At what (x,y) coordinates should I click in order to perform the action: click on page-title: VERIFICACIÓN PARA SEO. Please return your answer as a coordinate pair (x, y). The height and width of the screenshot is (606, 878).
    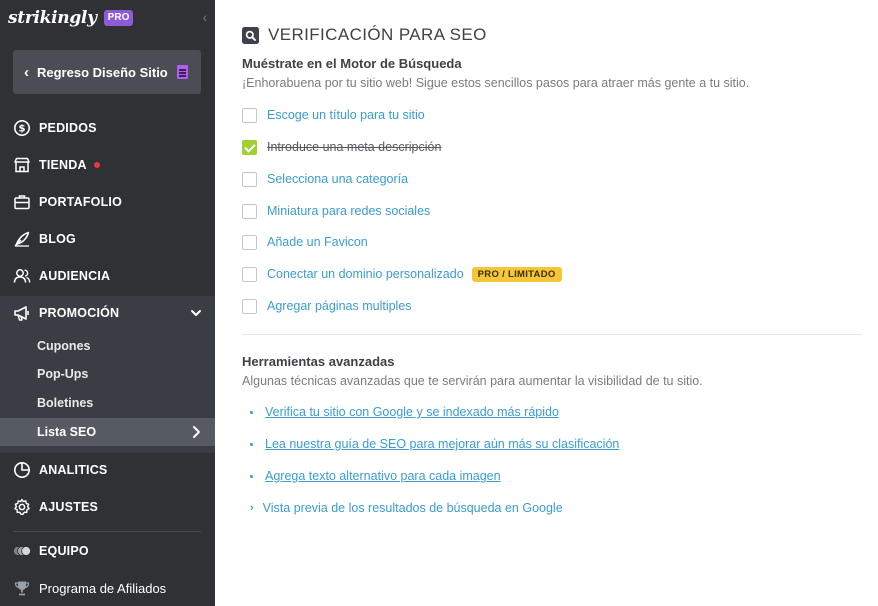
    Looking at the image, I should click on (377, 34).